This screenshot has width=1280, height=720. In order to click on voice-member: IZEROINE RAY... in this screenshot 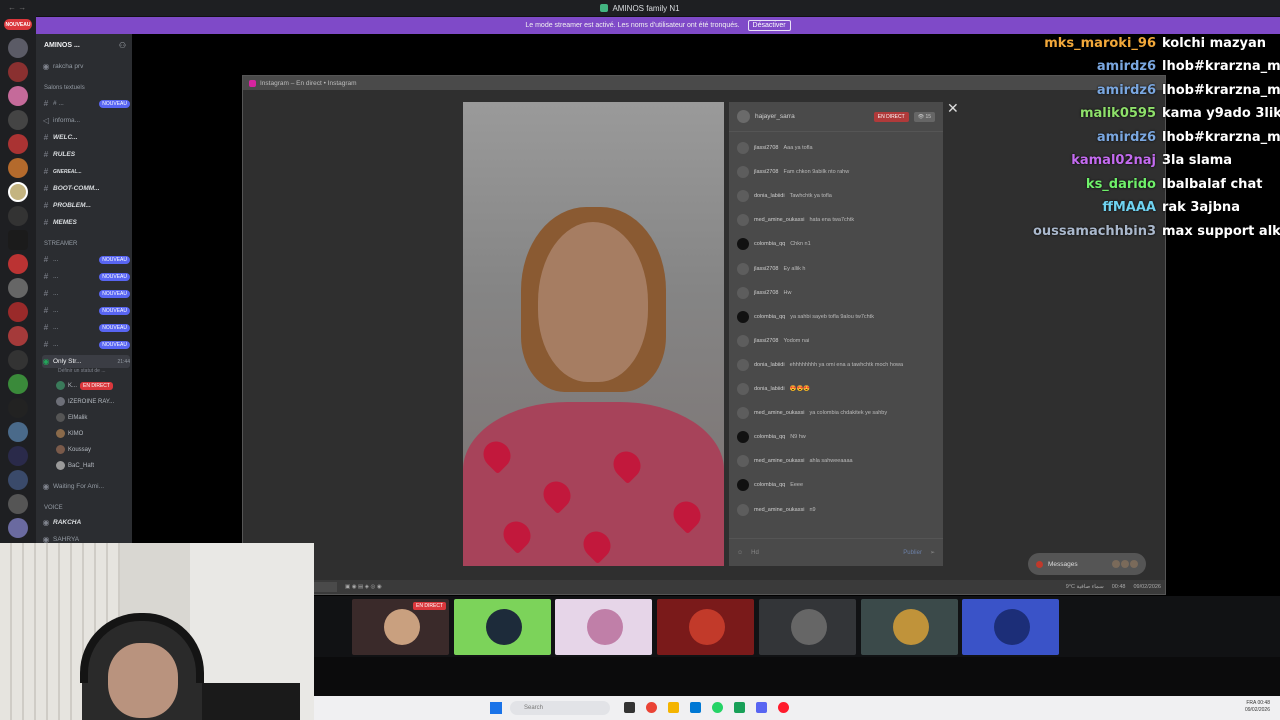, I will do `click(94, 401)`.